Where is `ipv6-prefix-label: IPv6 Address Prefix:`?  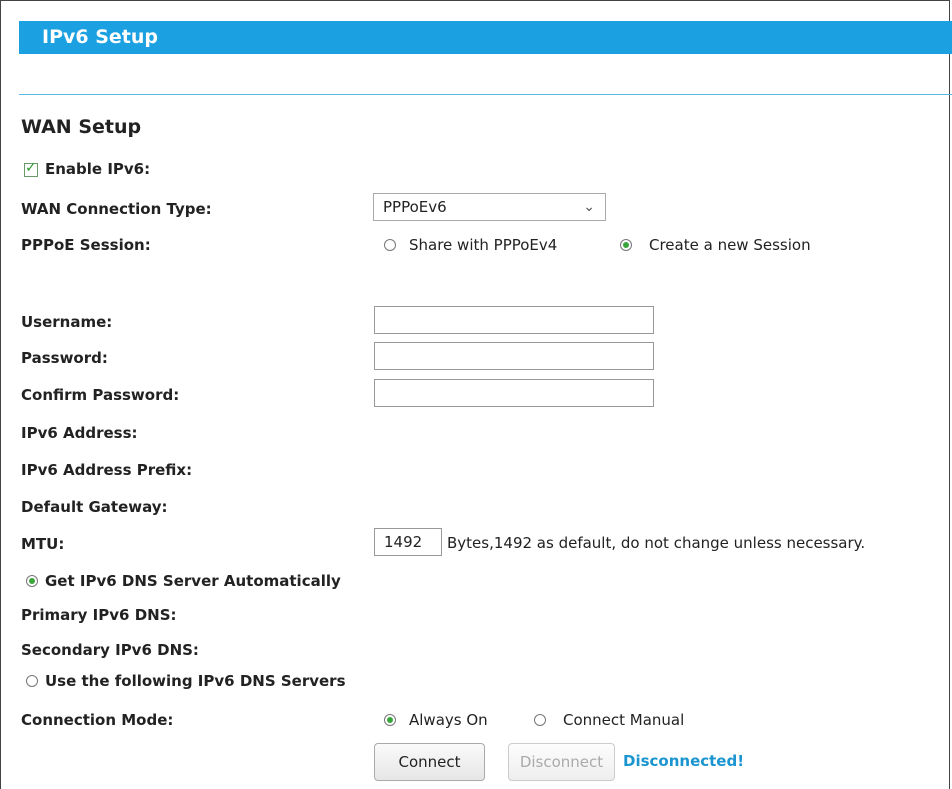 ipv6-prefix-label: IPv6 Address Prefix: is located at coordinates (107, 470).